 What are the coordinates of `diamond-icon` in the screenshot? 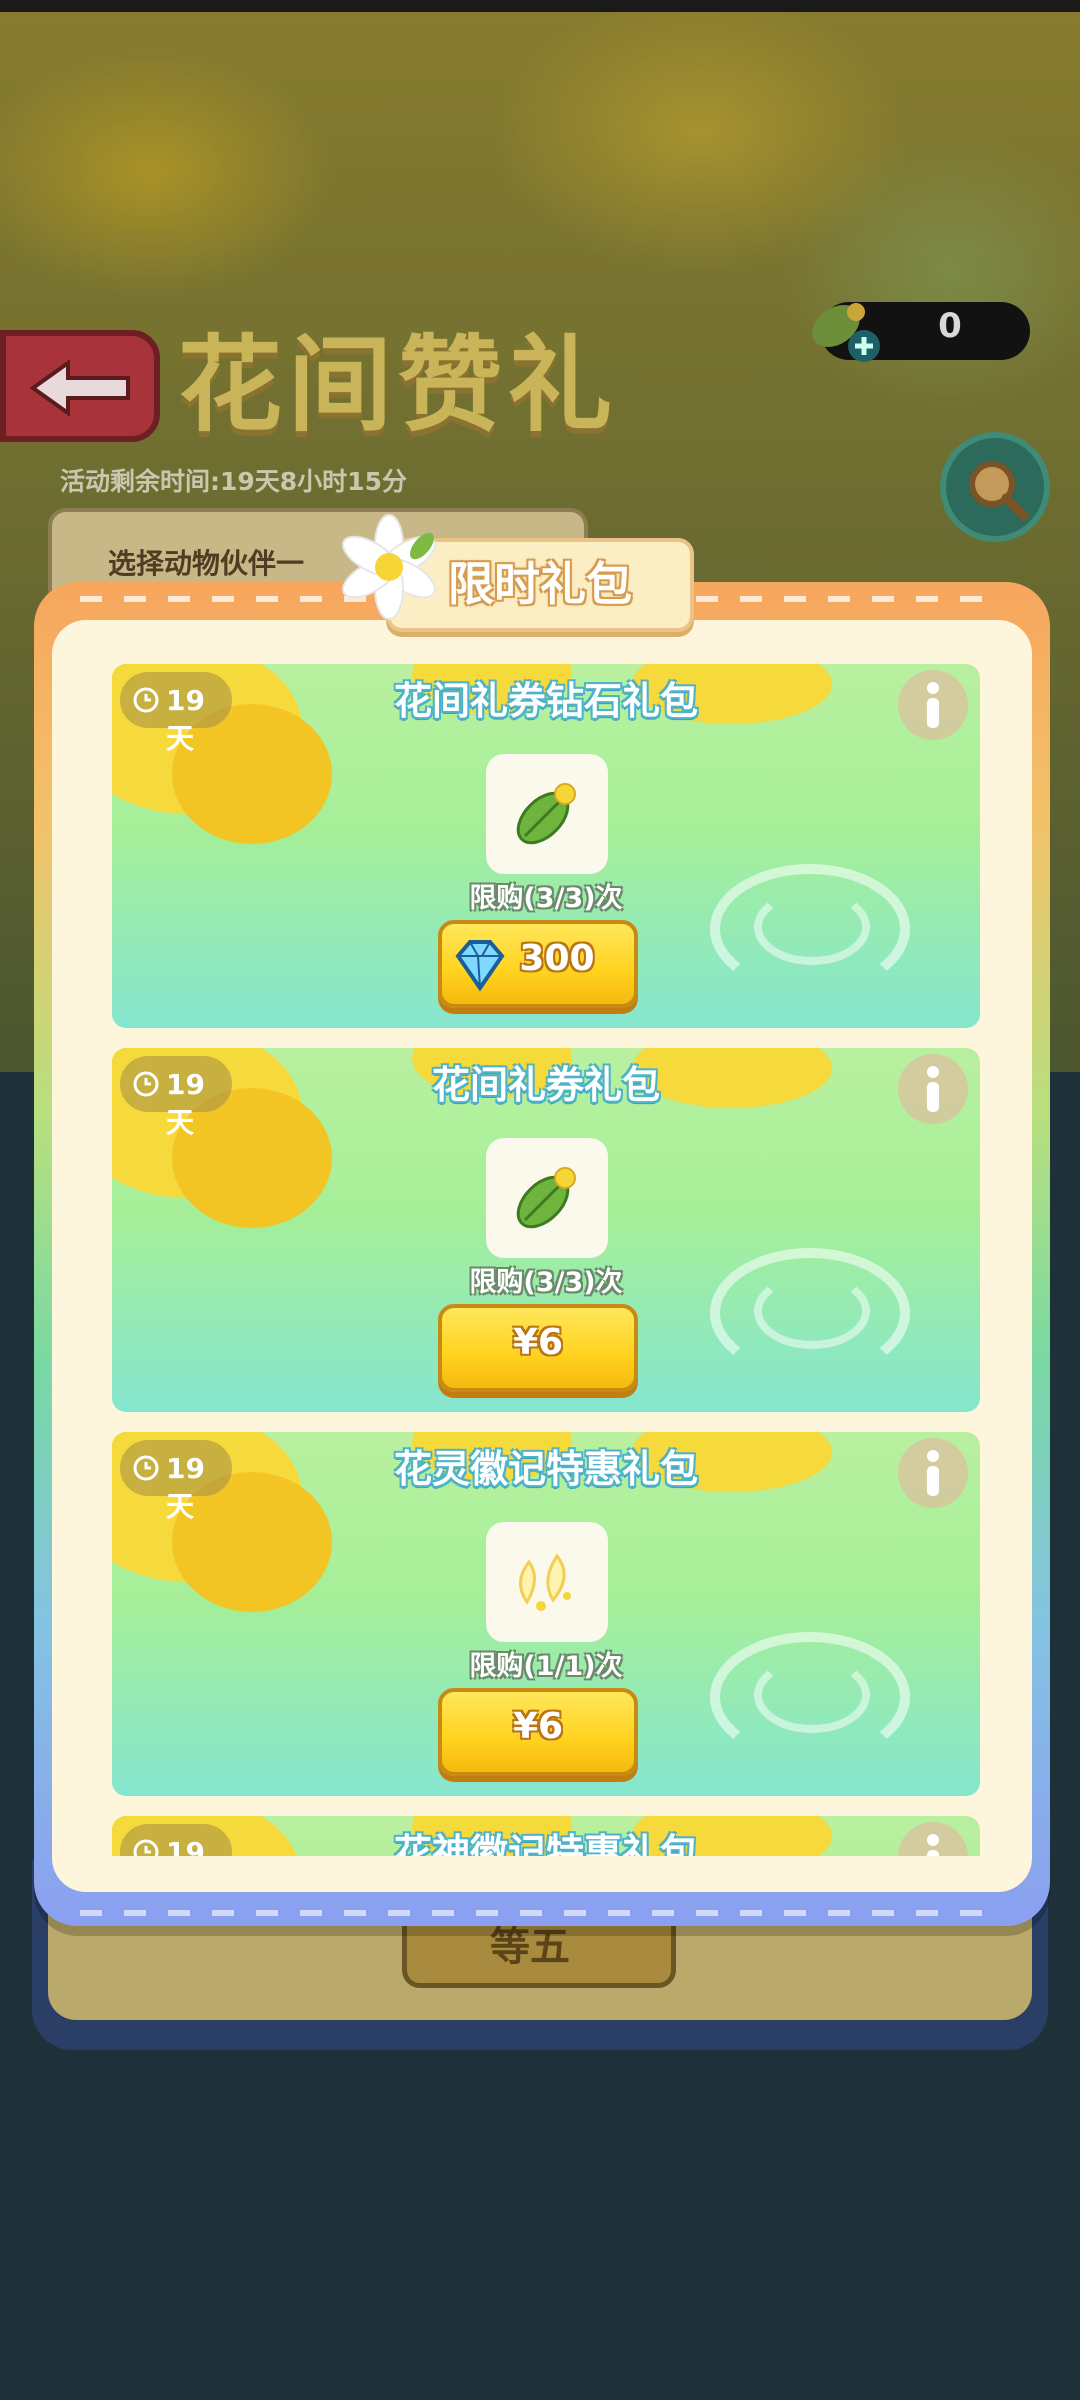 It's located at (480, 966).